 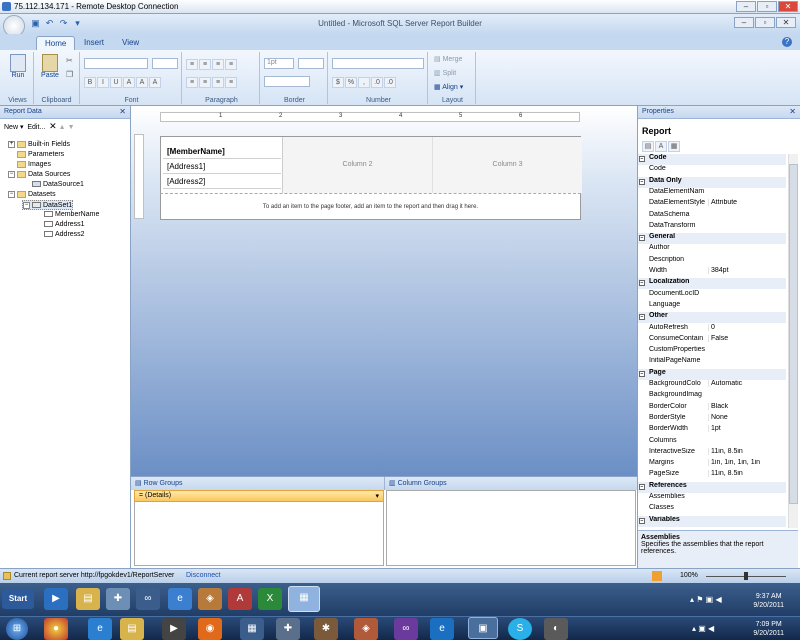 What do you see at coordinates (712, 239) in the screenshot?
I see `property-category: − General` at bounding box center [712, 239].